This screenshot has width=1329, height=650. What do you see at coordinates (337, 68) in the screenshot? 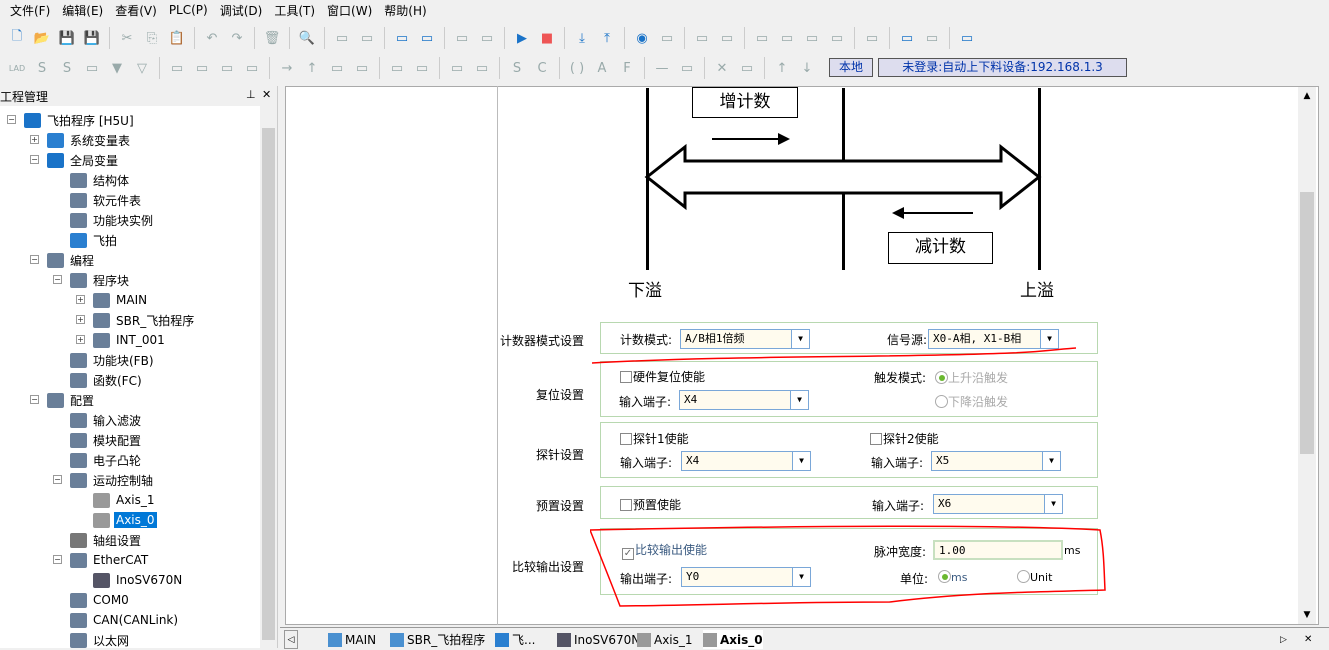
I see `corner1-icon: ▭` at bounding box center [337, 68].